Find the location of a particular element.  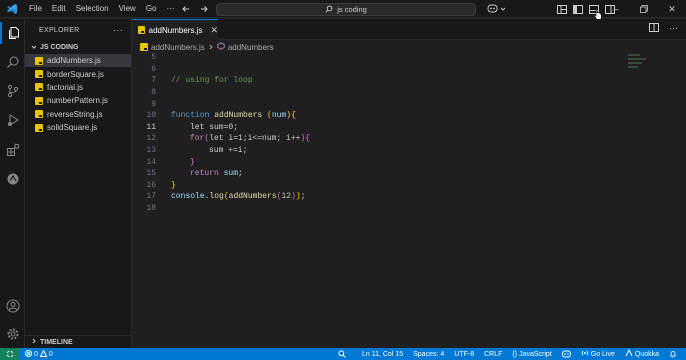

problems-indicator: 0 0 is located at coordinates (39, 353).